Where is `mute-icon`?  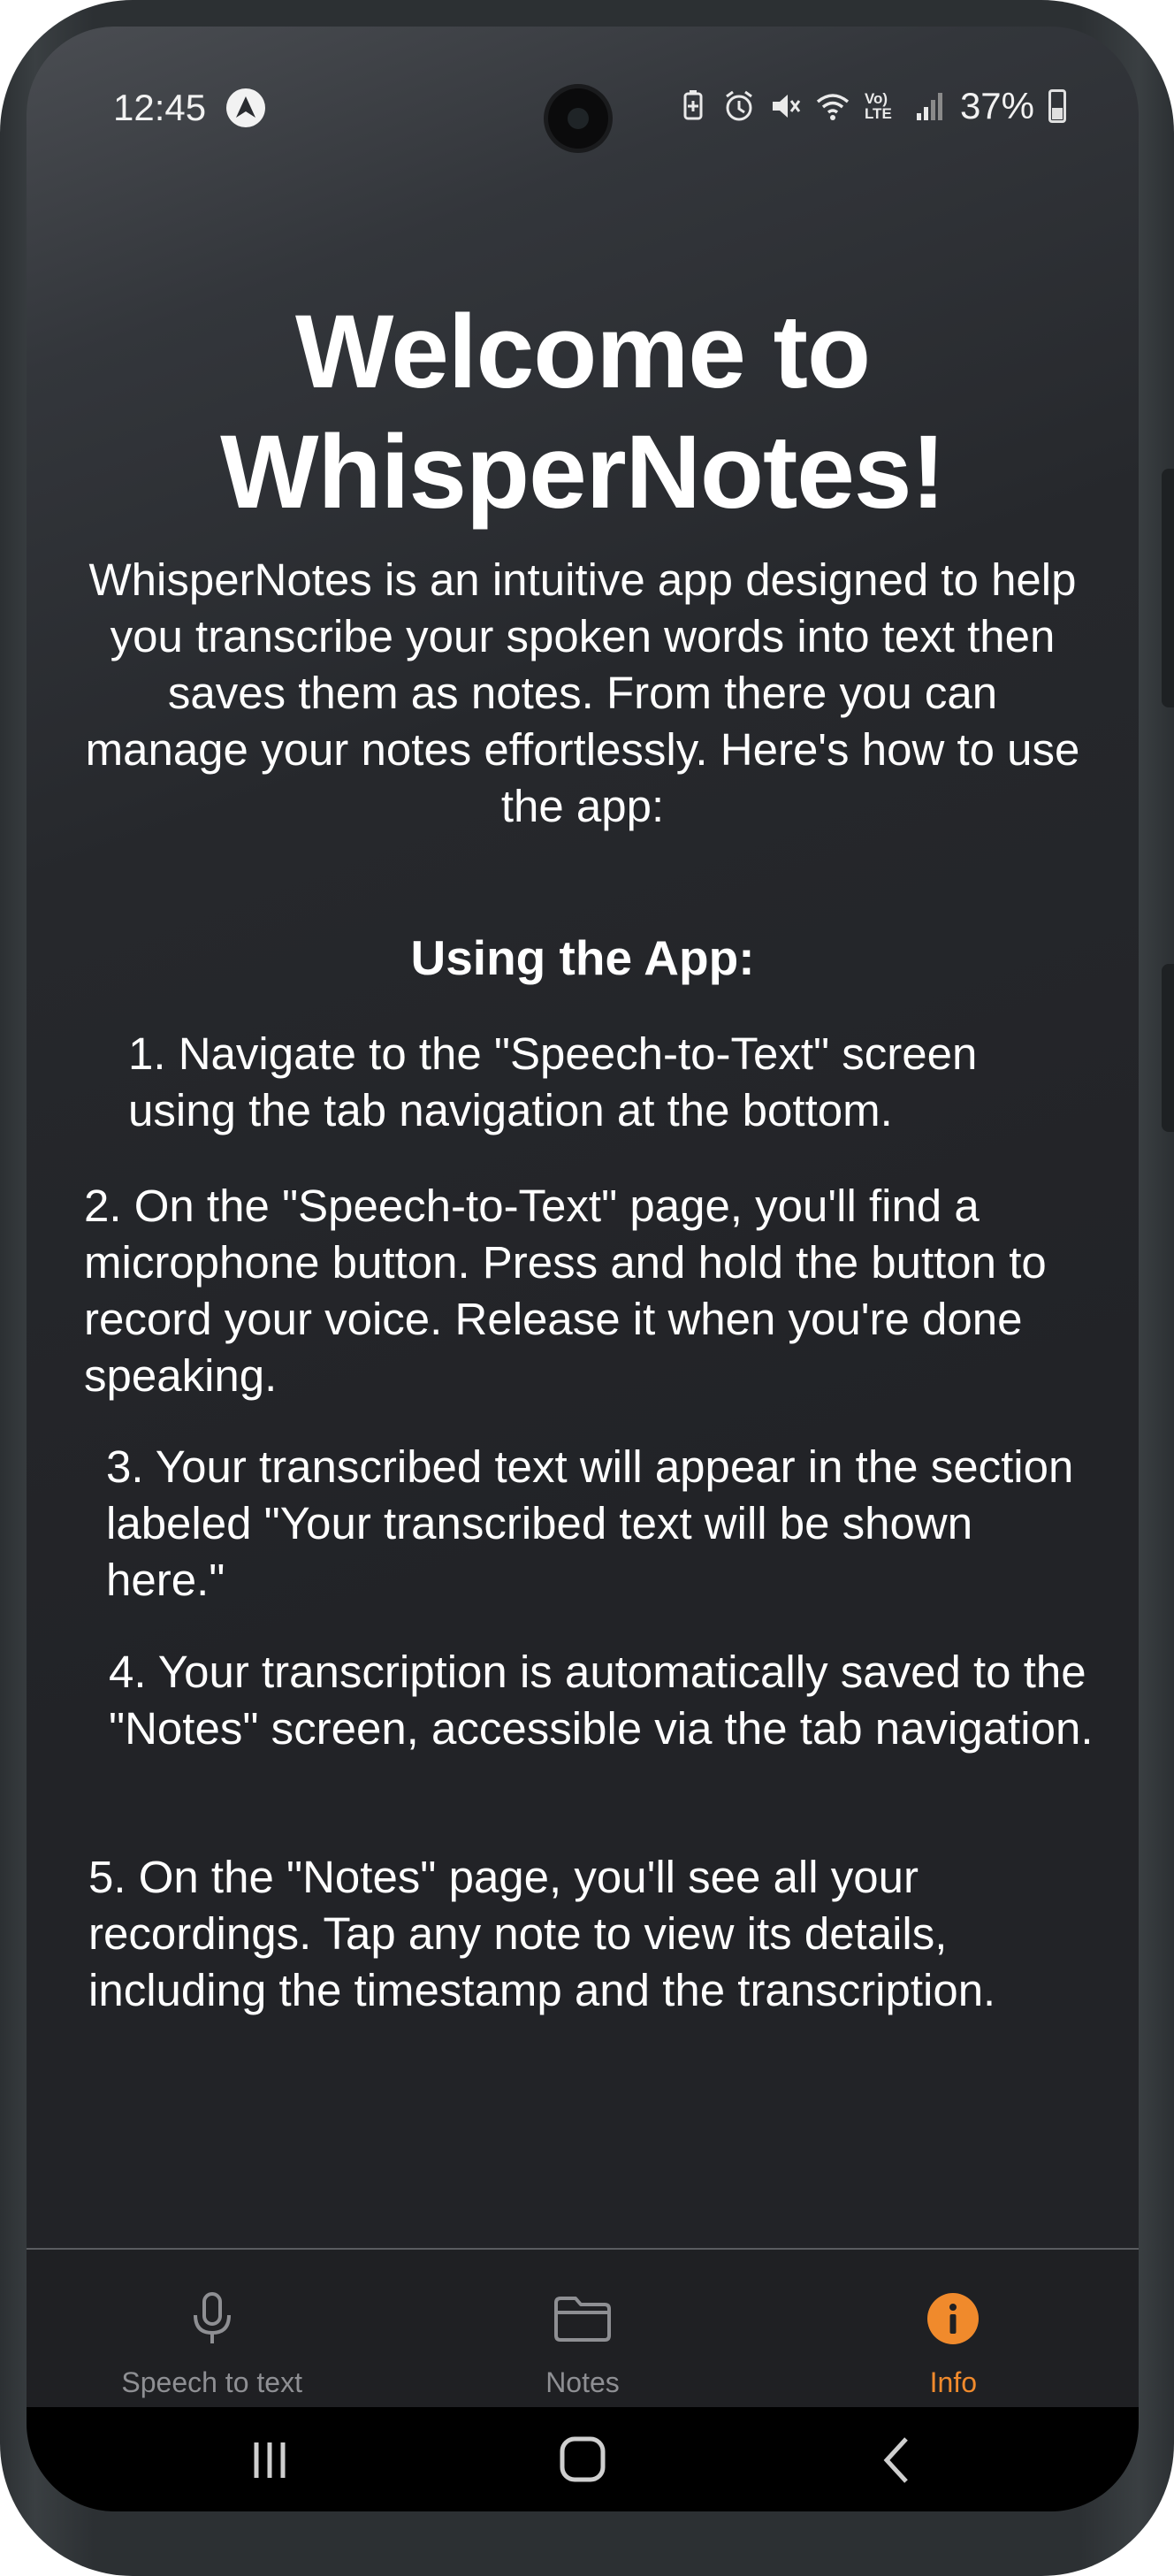 mute-icon is located at coordinates (786, 106).